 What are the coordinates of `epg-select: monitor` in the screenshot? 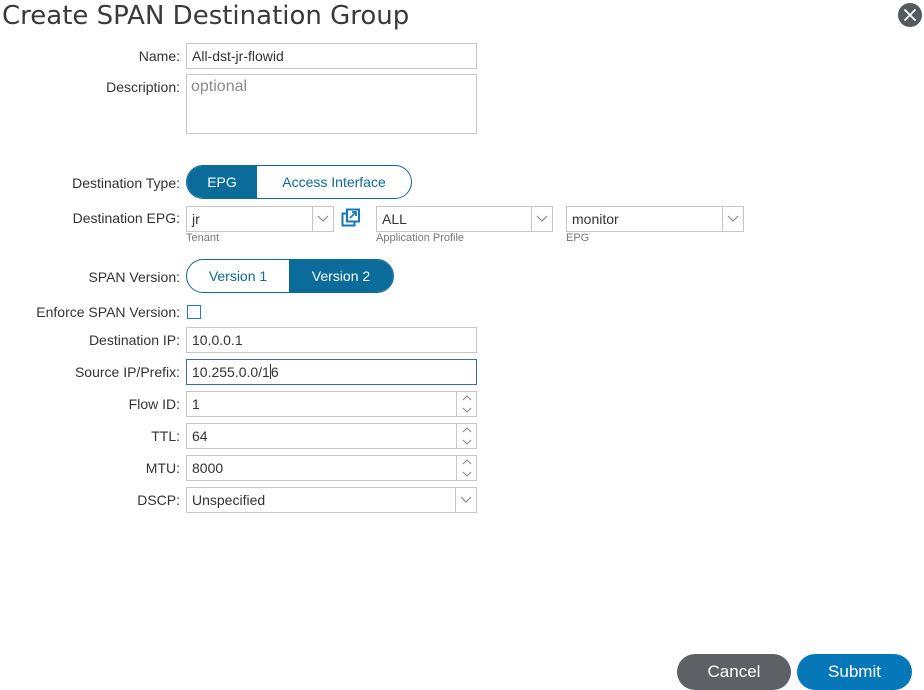 It's located at (655, 219).